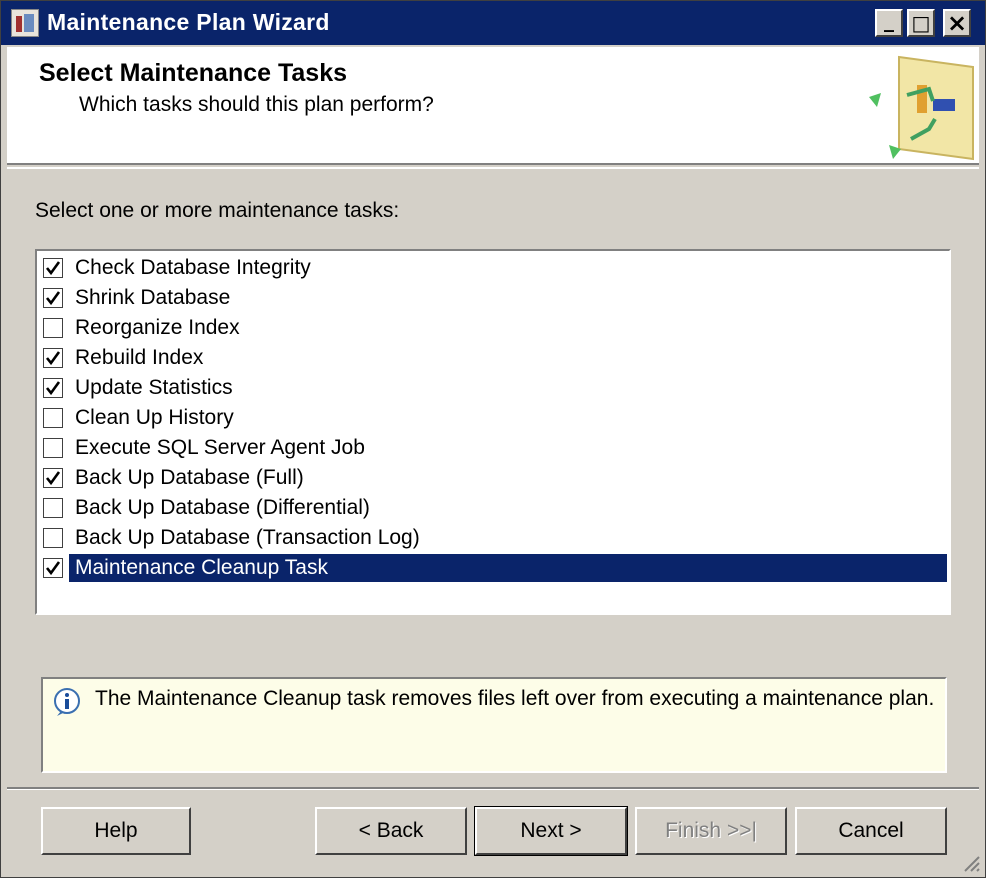 This screenshot has height=878, width=986. I want to click on title-bar: Maintenance Plan Wizard _ □ ×, so click(493, 23).